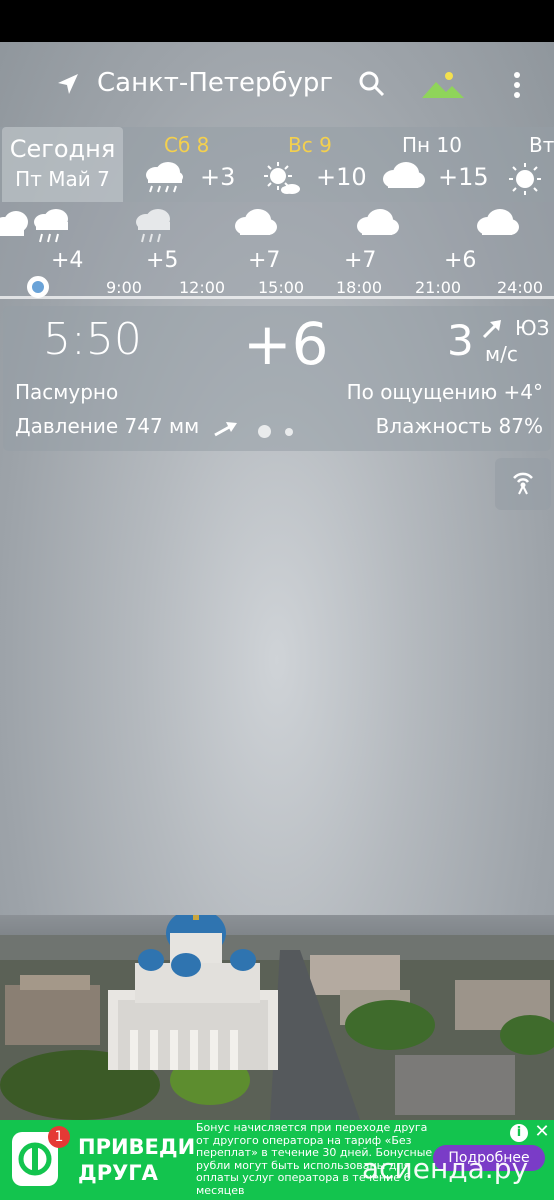 This screenshot has height=1200, width=554. I want to click on more-vert-icon, so click(517, 85).